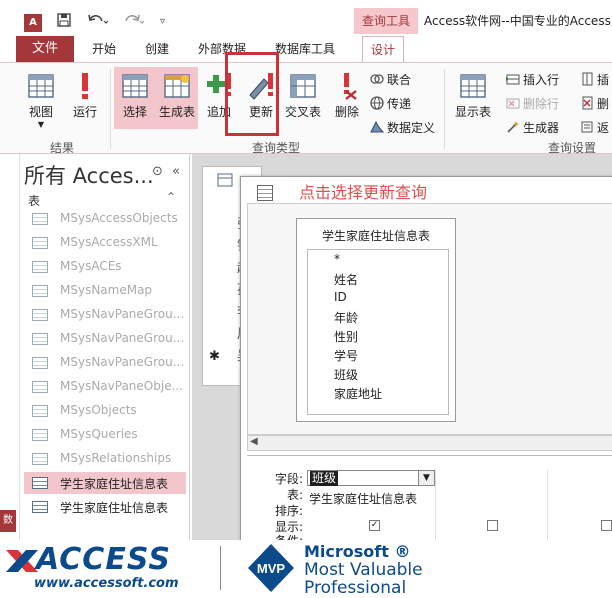  I want to click on tab-design: 设计, so click(383, 49).